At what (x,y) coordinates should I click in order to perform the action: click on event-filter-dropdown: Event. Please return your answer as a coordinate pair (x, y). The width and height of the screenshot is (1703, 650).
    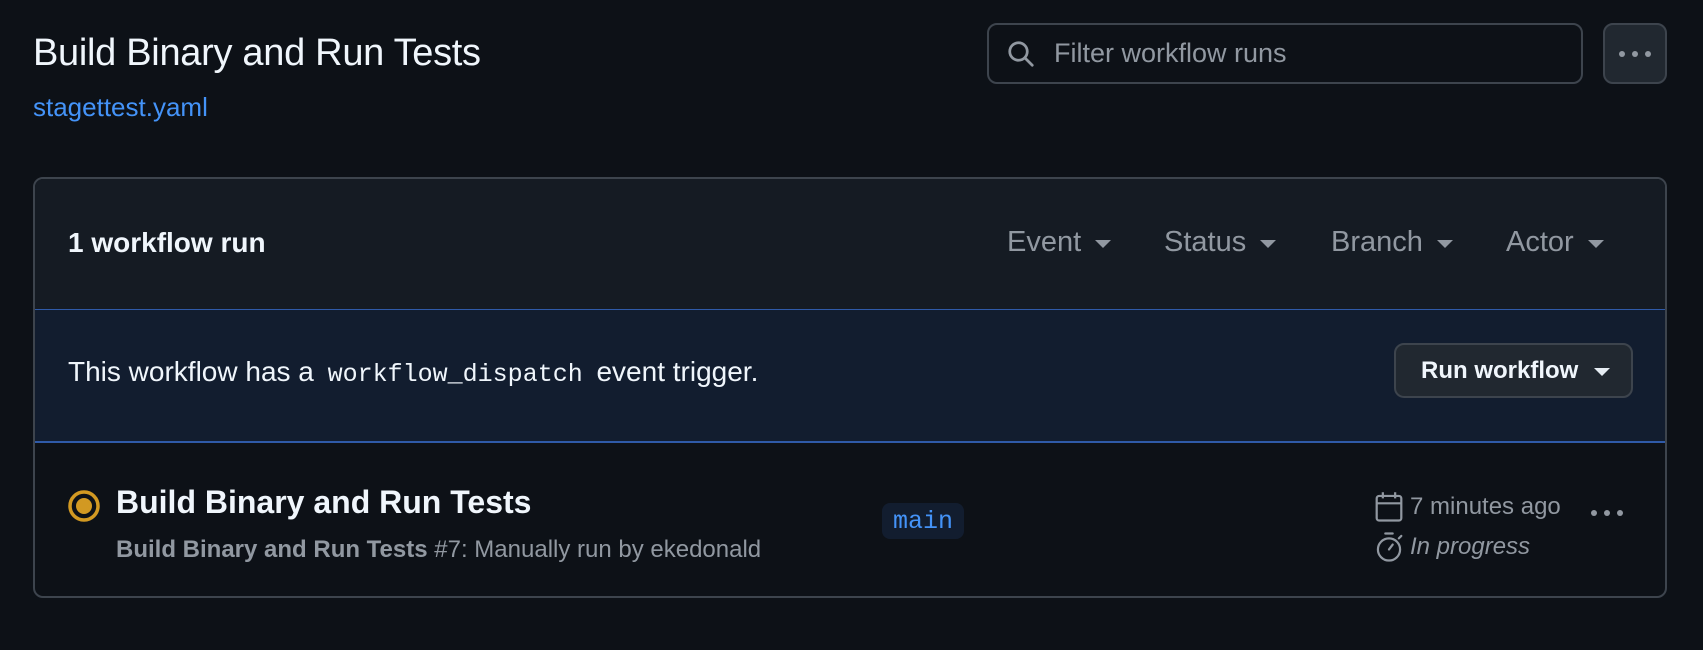
    Looking at the image, I should click on (1059, 242).